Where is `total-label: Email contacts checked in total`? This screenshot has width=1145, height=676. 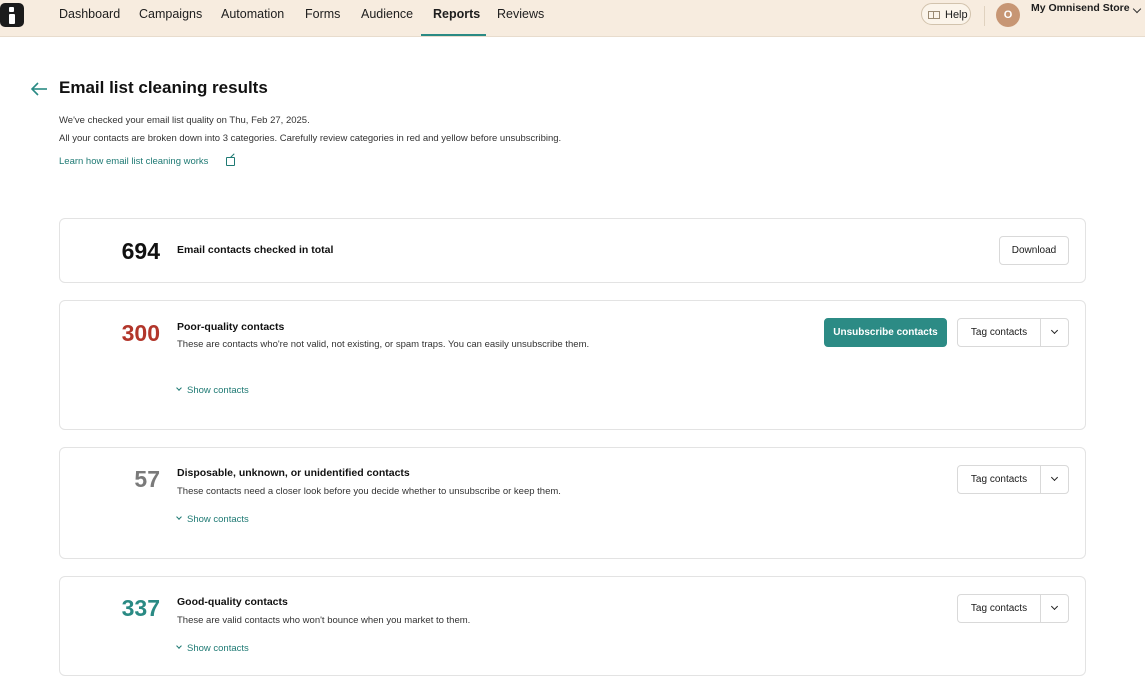
total-label: Email contacts checked in total is located at coordinates (255, 250).